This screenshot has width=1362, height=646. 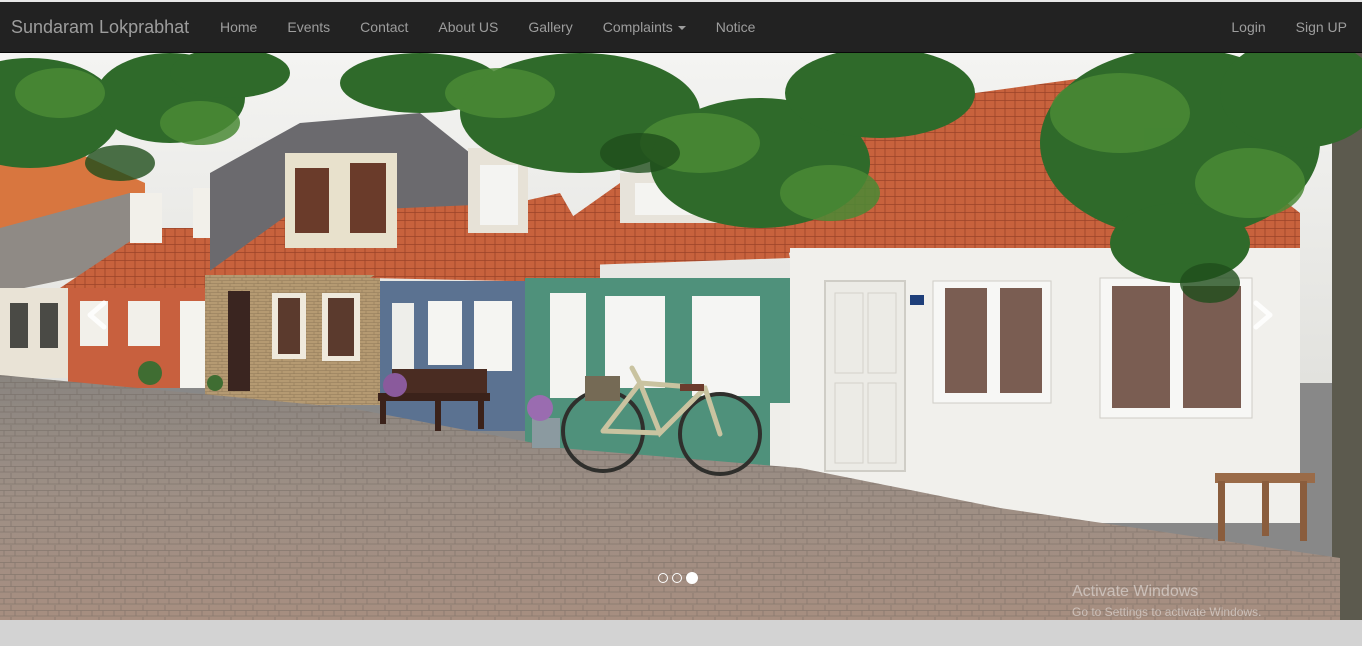 I want to click on watermark-title: Activate Windows, so click(x=1135, y=591).